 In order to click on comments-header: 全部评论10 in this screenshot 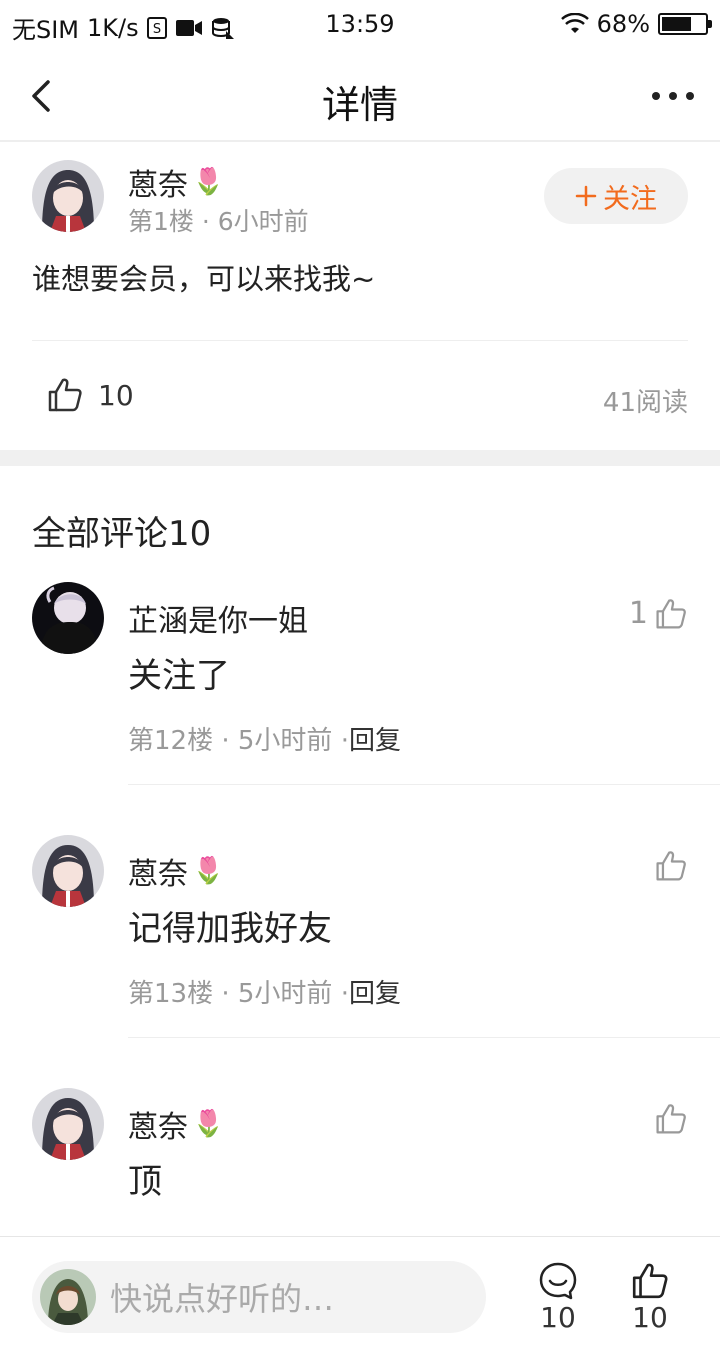, I will do `click(122, 534)`.